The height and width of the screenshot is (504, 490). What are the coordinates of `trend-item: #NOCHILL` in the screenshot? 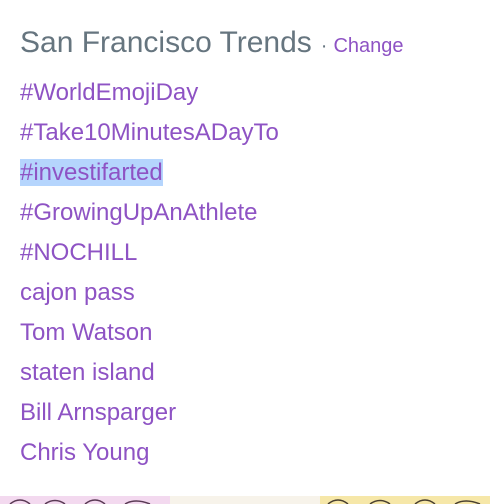 It's located at (149, 253).